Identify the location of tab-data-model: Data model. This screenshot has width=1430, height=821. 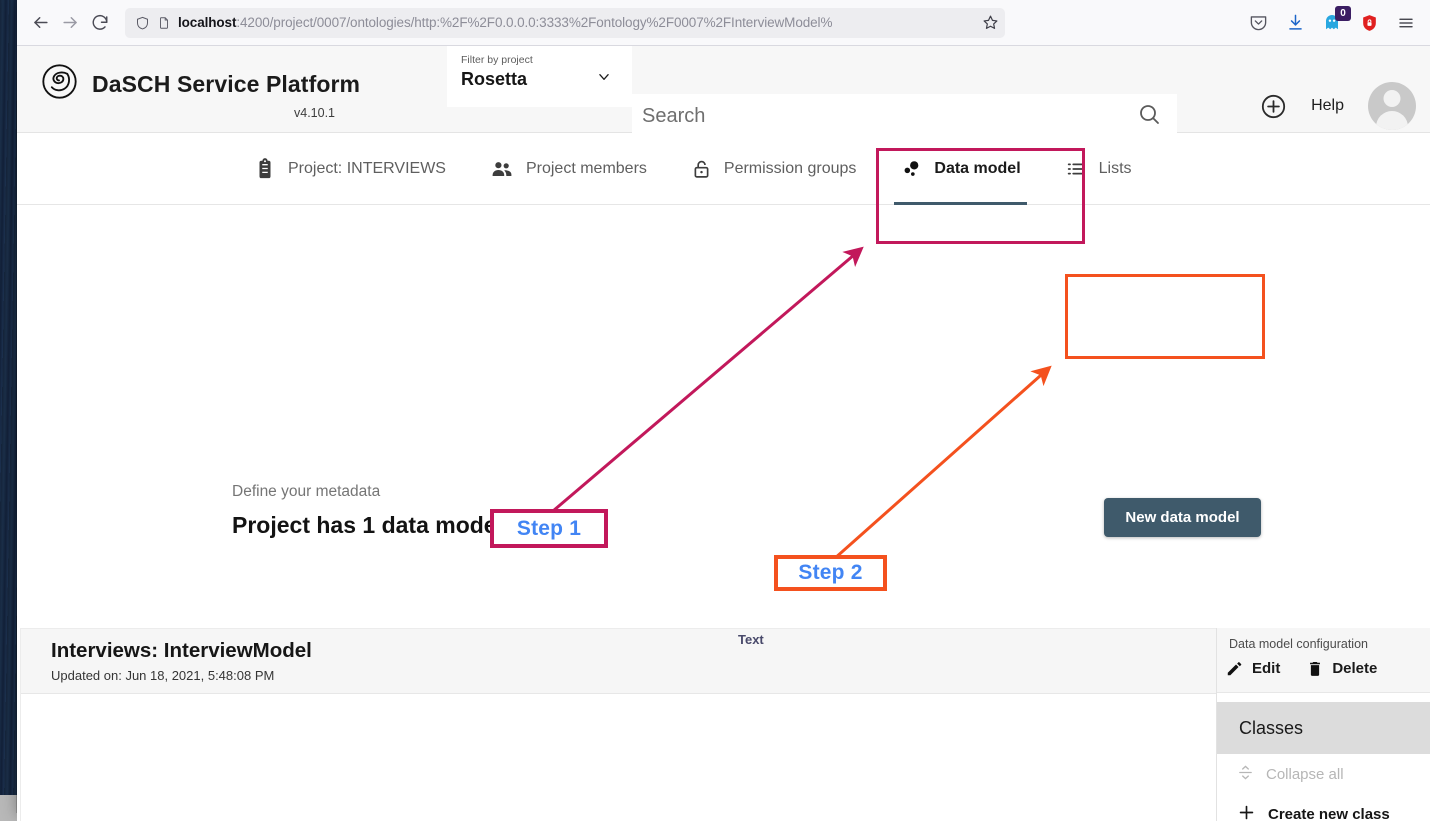
(960, 169).